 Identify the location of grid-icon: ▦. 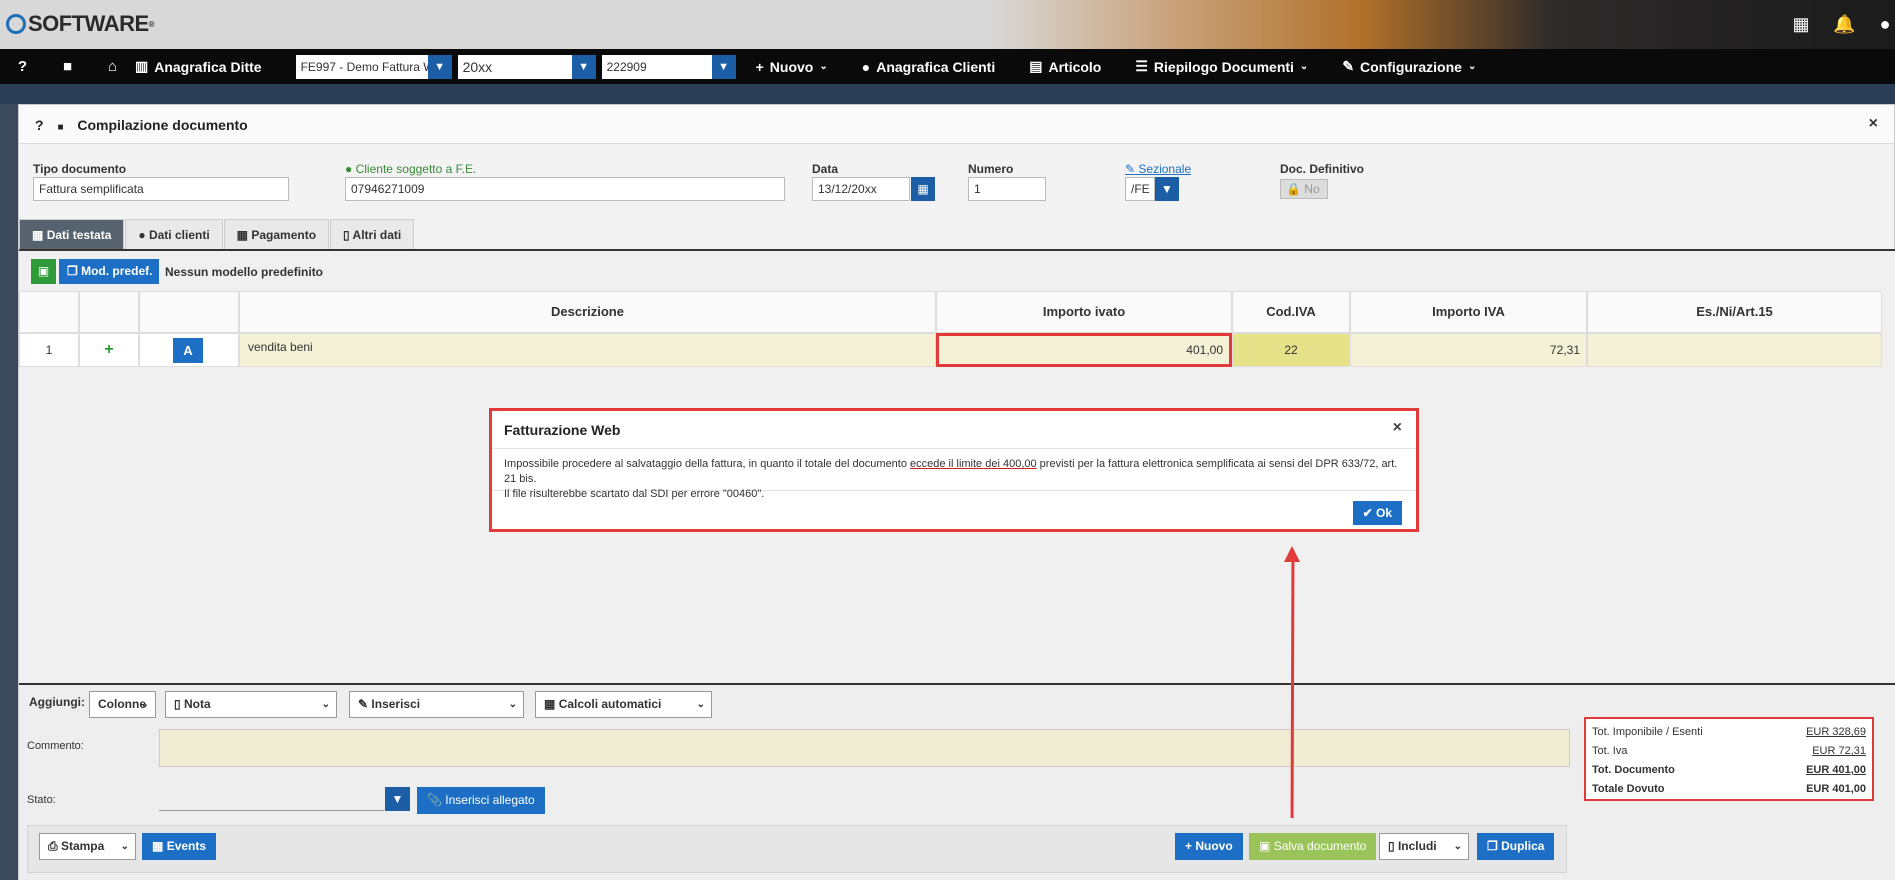
(1801, 24).